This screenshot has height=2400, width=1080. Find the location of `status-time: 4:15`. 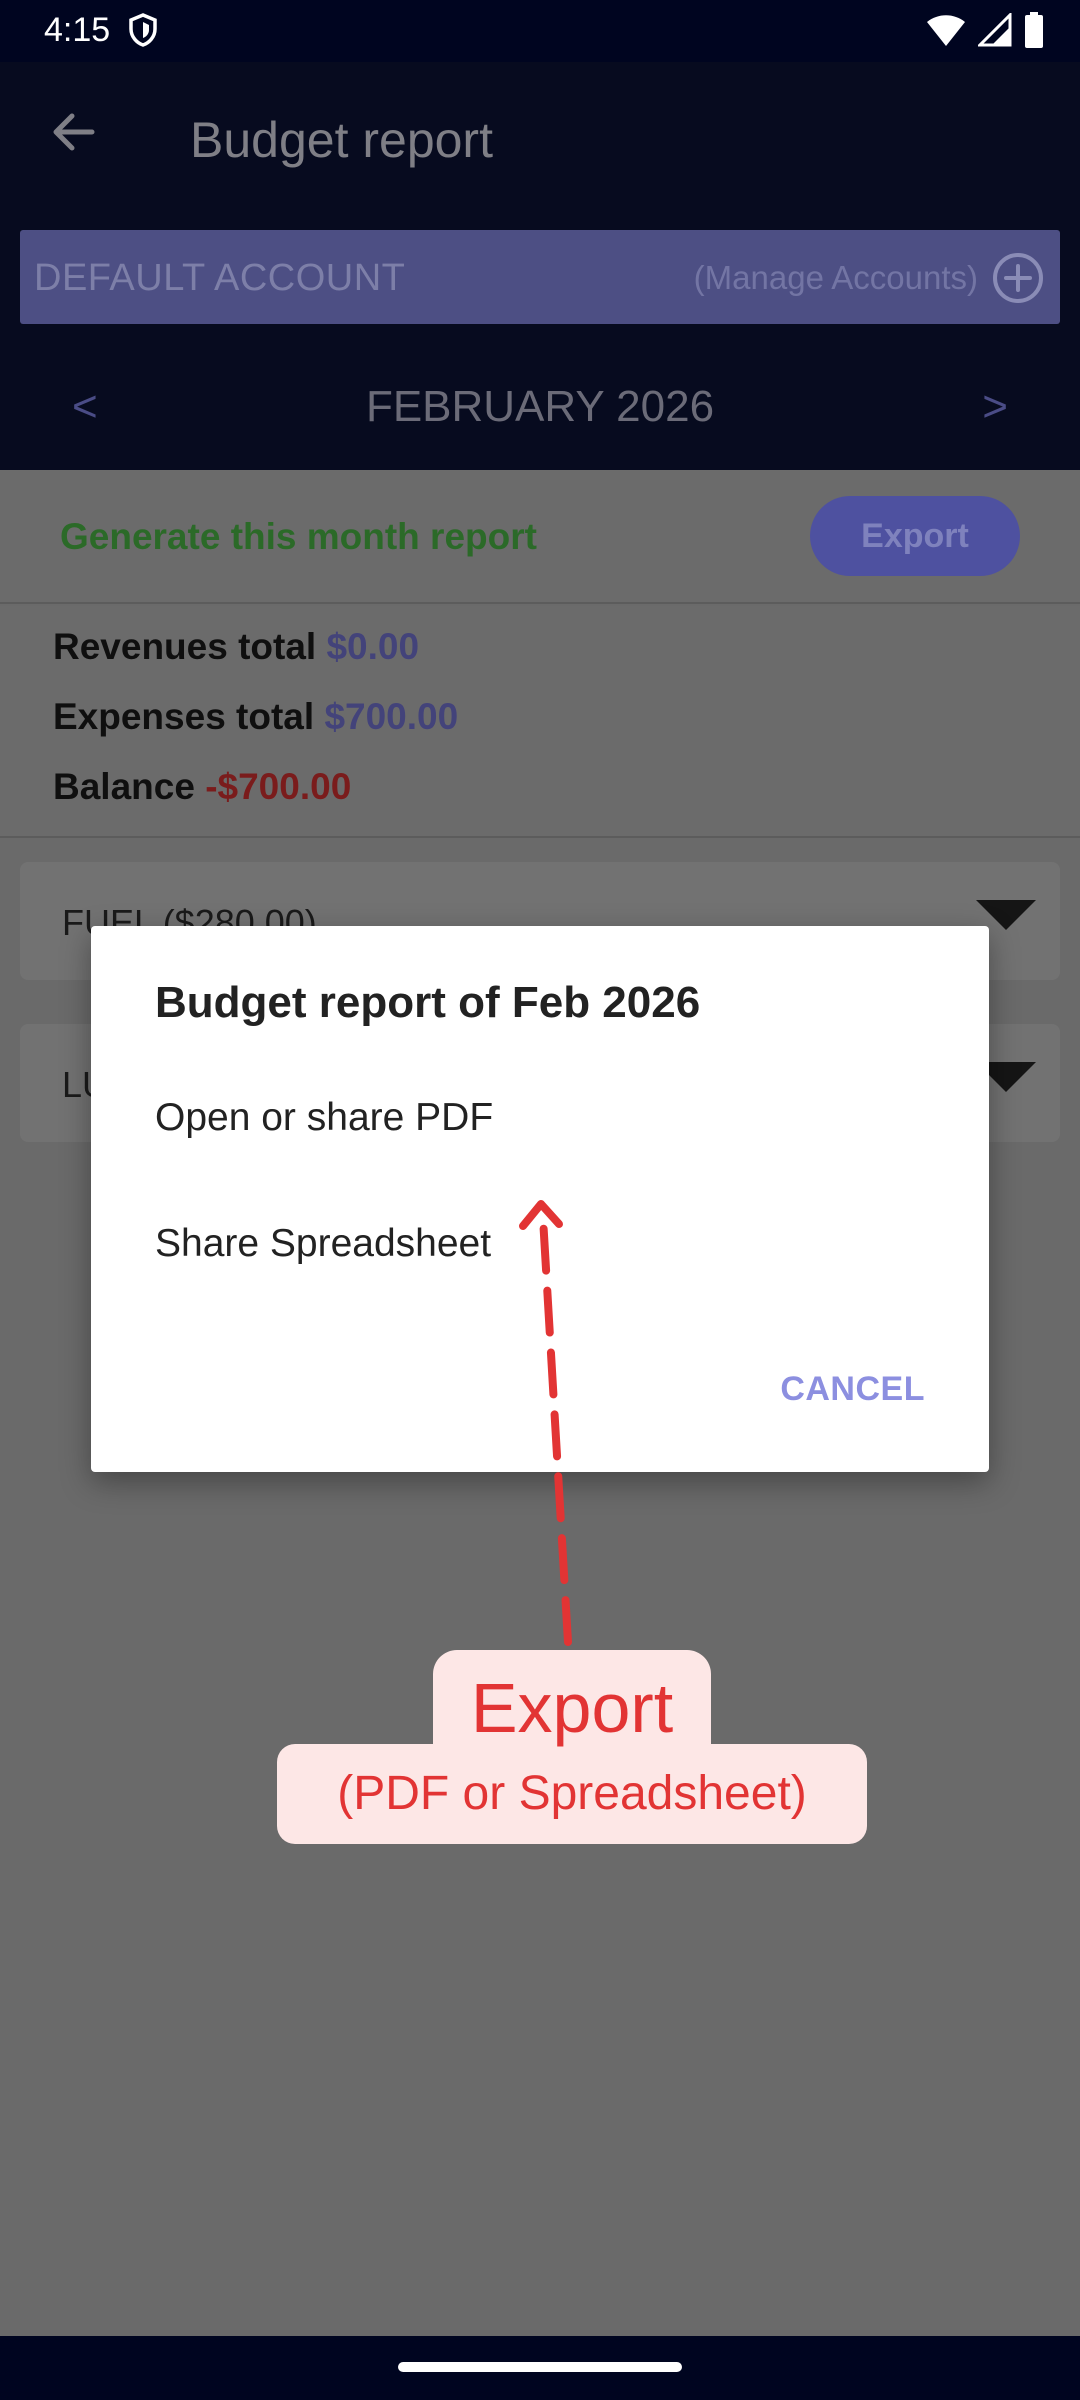

status-time: 4:15 is located at coordinates (77, 30).